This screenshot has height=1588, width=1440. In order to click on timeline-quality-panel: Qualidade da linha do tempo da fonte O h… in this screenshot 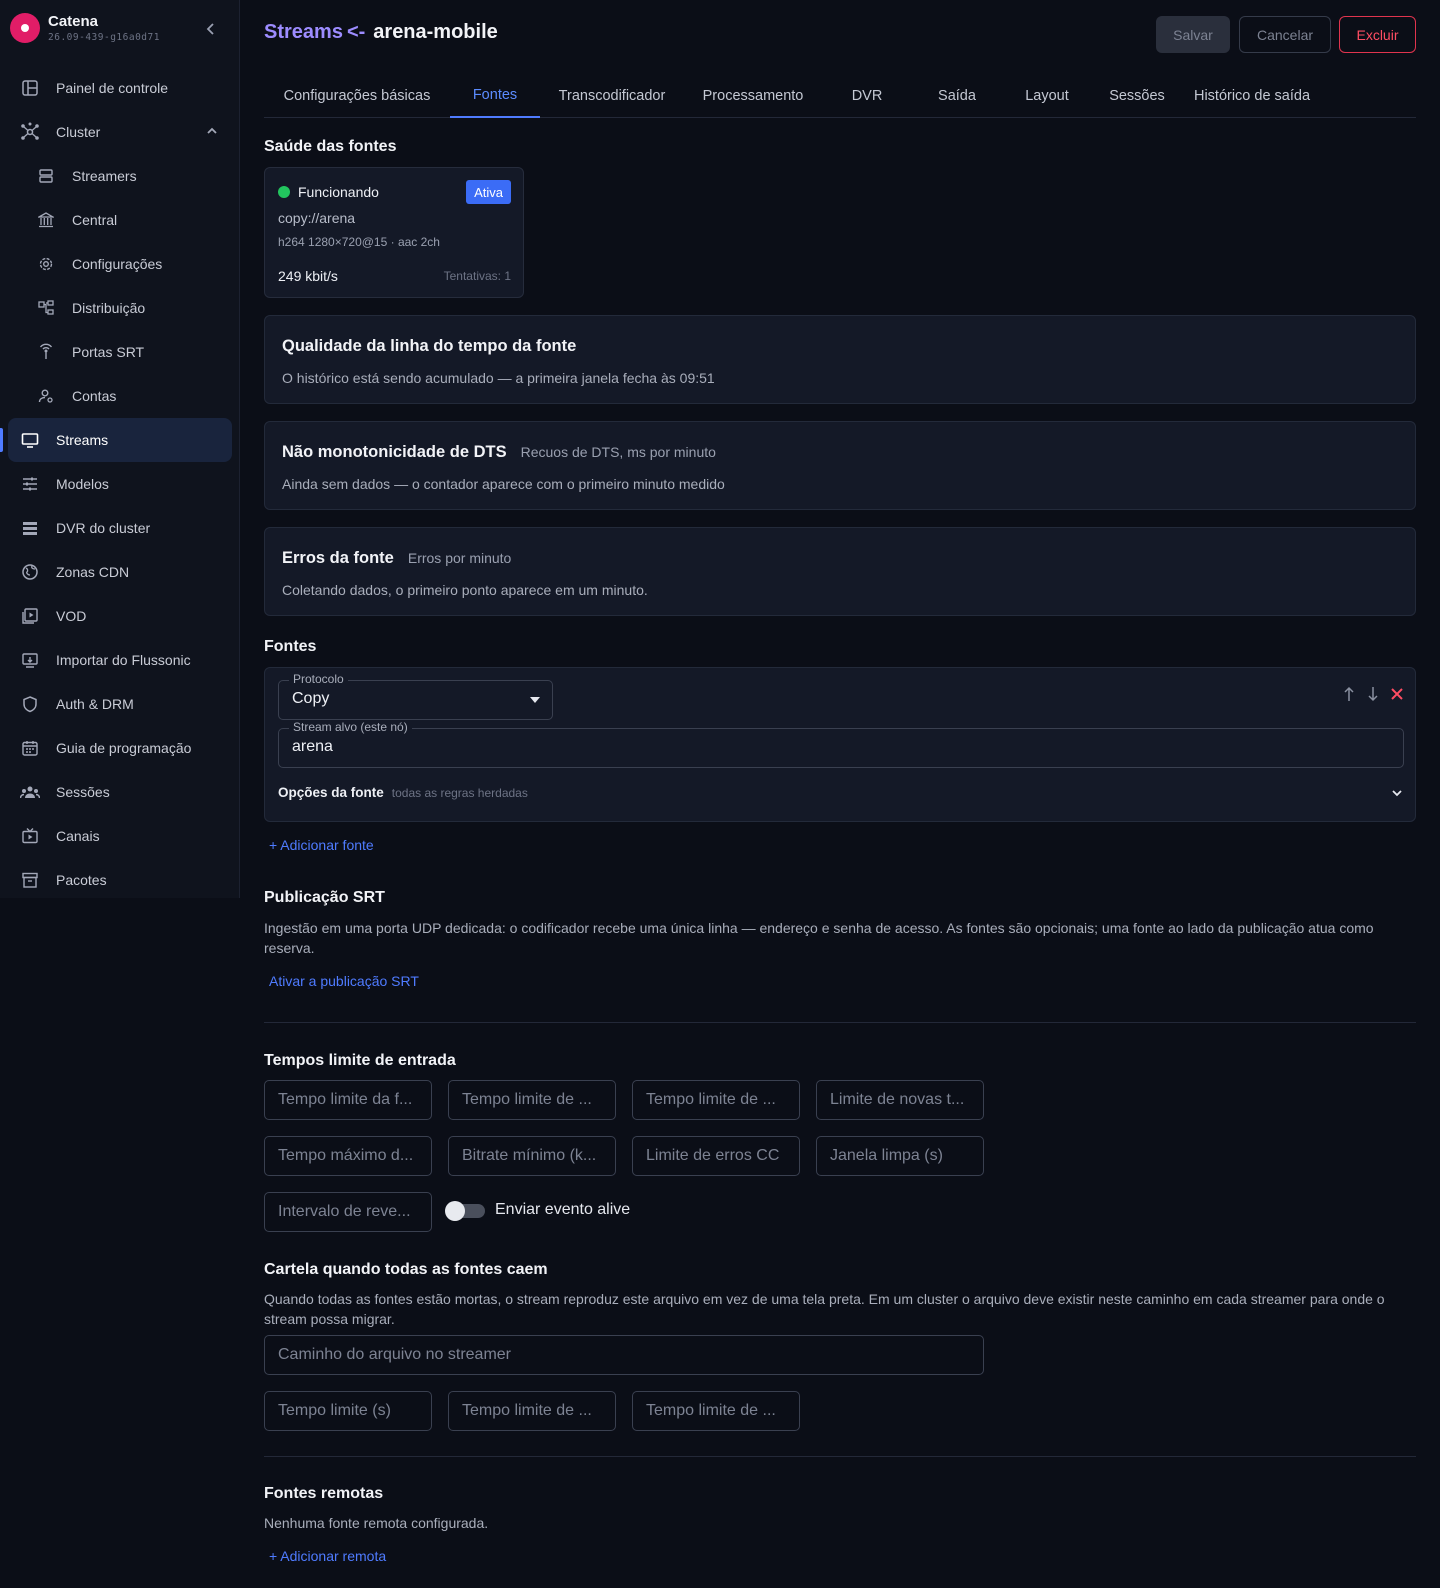, I will do `click(840, 359)`.